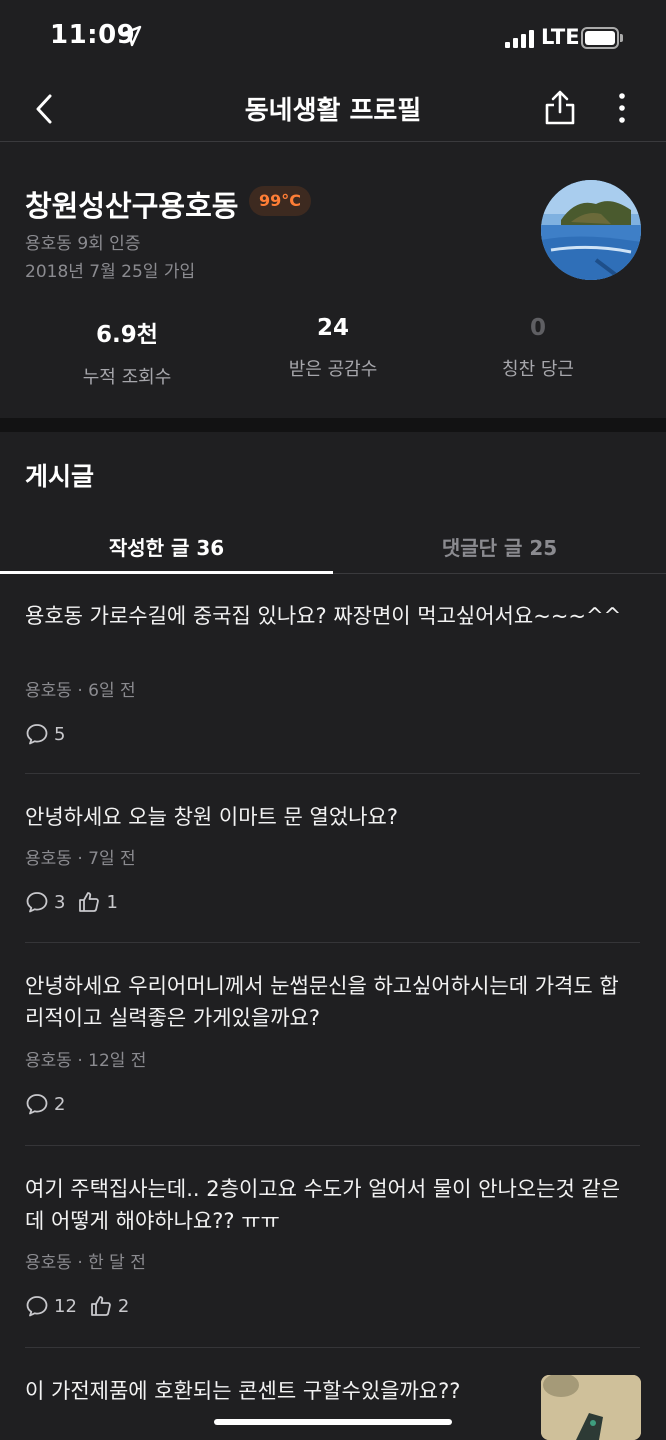  I want to click on app-bar: 동네생활 프로필, so click(333, 109).